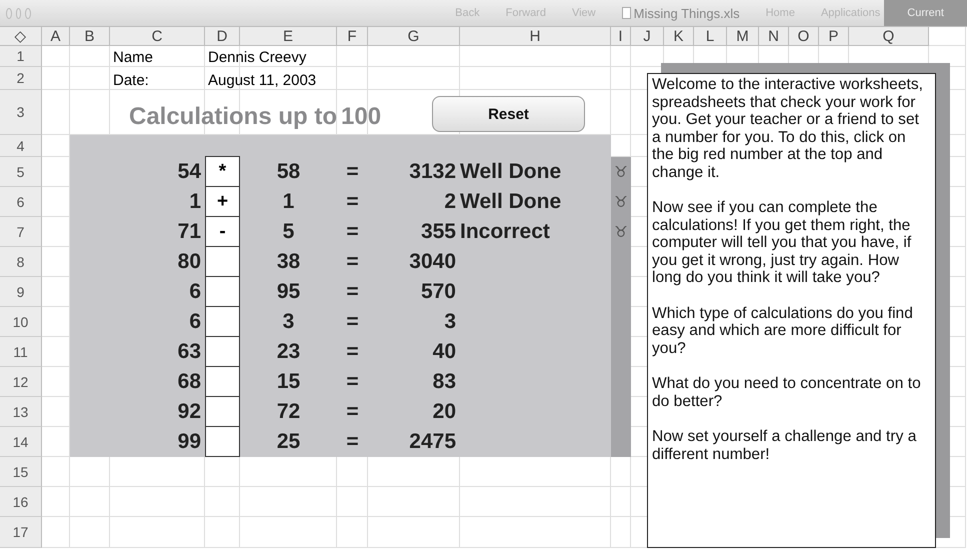 This screenshot has width=967, height=549. I want to click on row-header: 15, so click(21, 472).